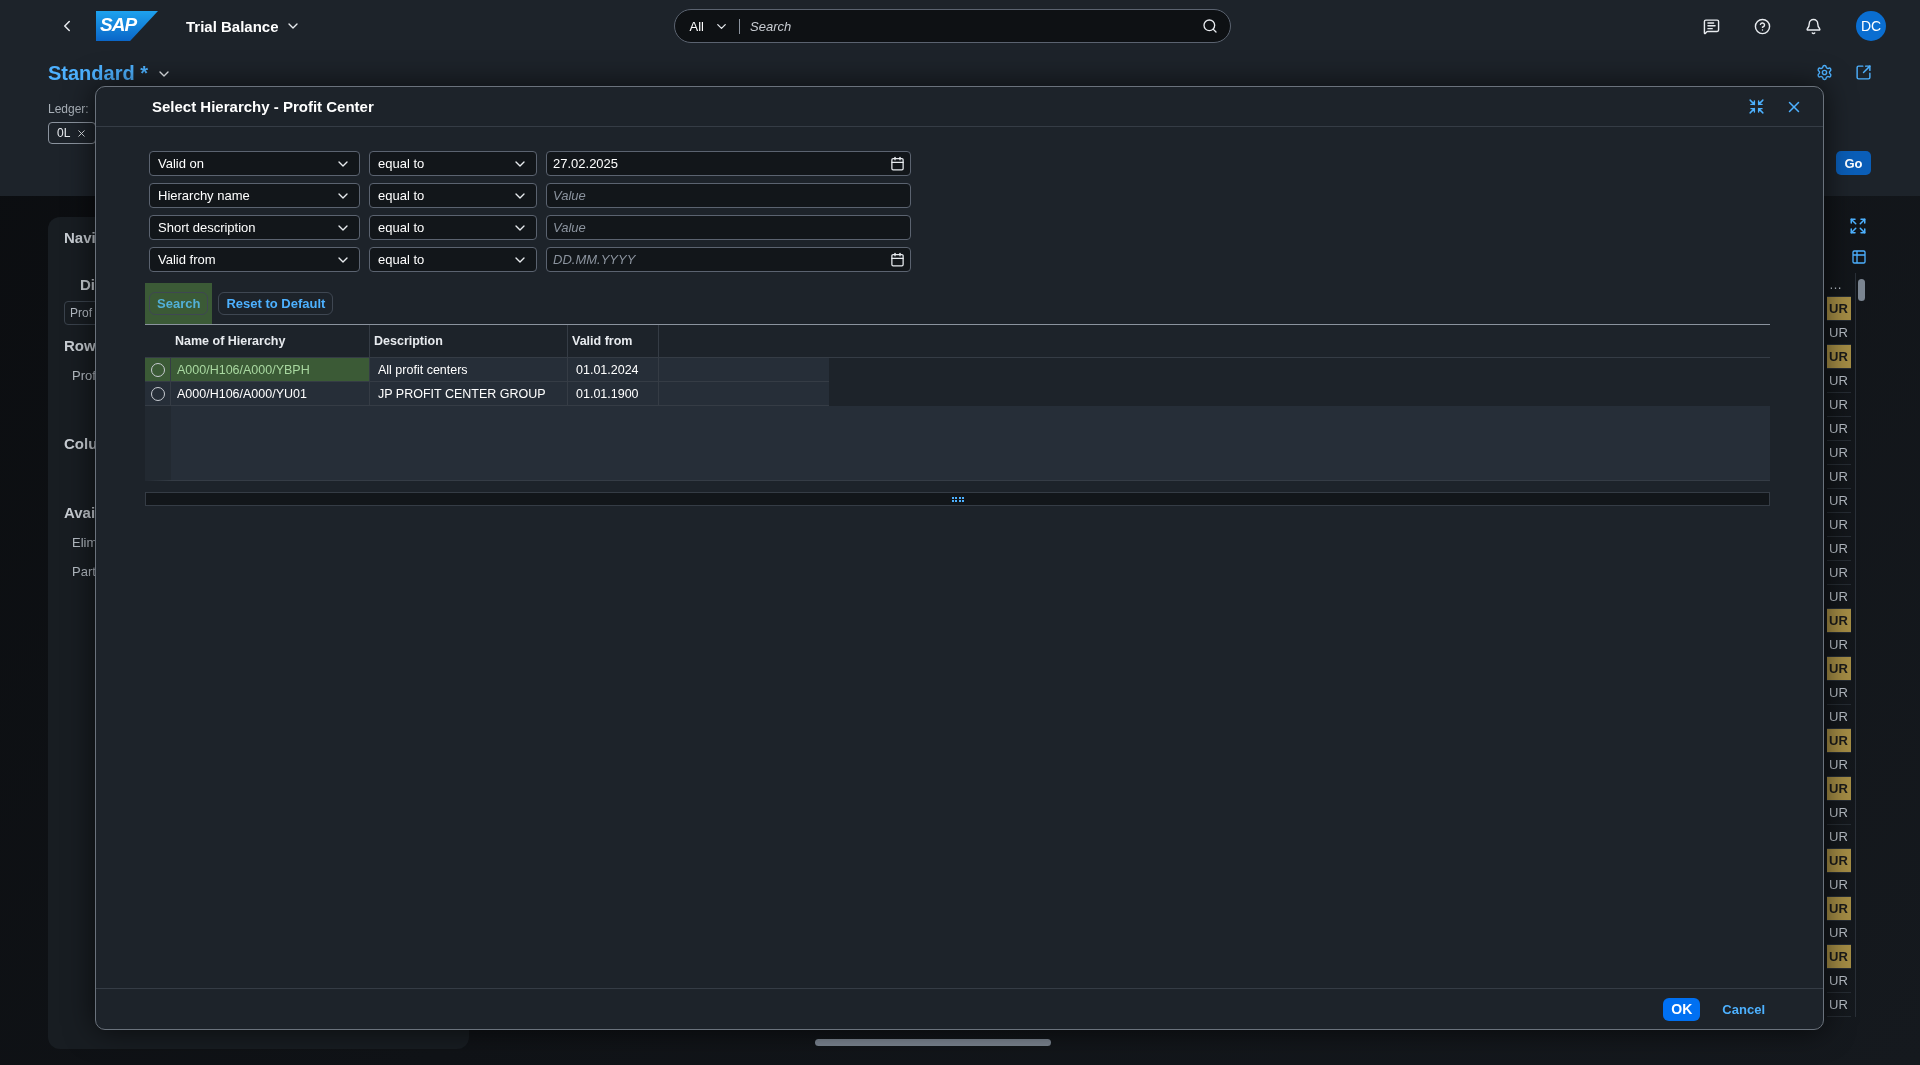  What do you see at coordinates (84, 375) in the screenshot?
I see `panel-item: Prof` at bounding box center [84, 375].